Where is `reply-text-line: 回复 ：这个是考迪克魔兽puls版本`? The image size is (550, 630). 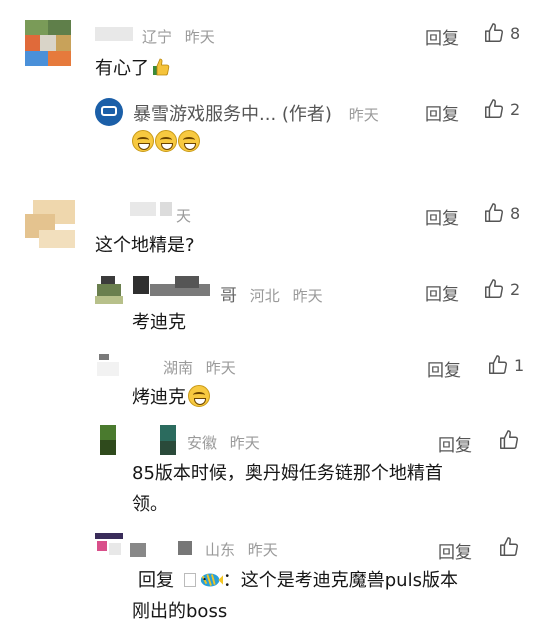
reply-text-line: 回复 ：这个是考迪克魔兽puls版本 is located at coordinates (298, 581).